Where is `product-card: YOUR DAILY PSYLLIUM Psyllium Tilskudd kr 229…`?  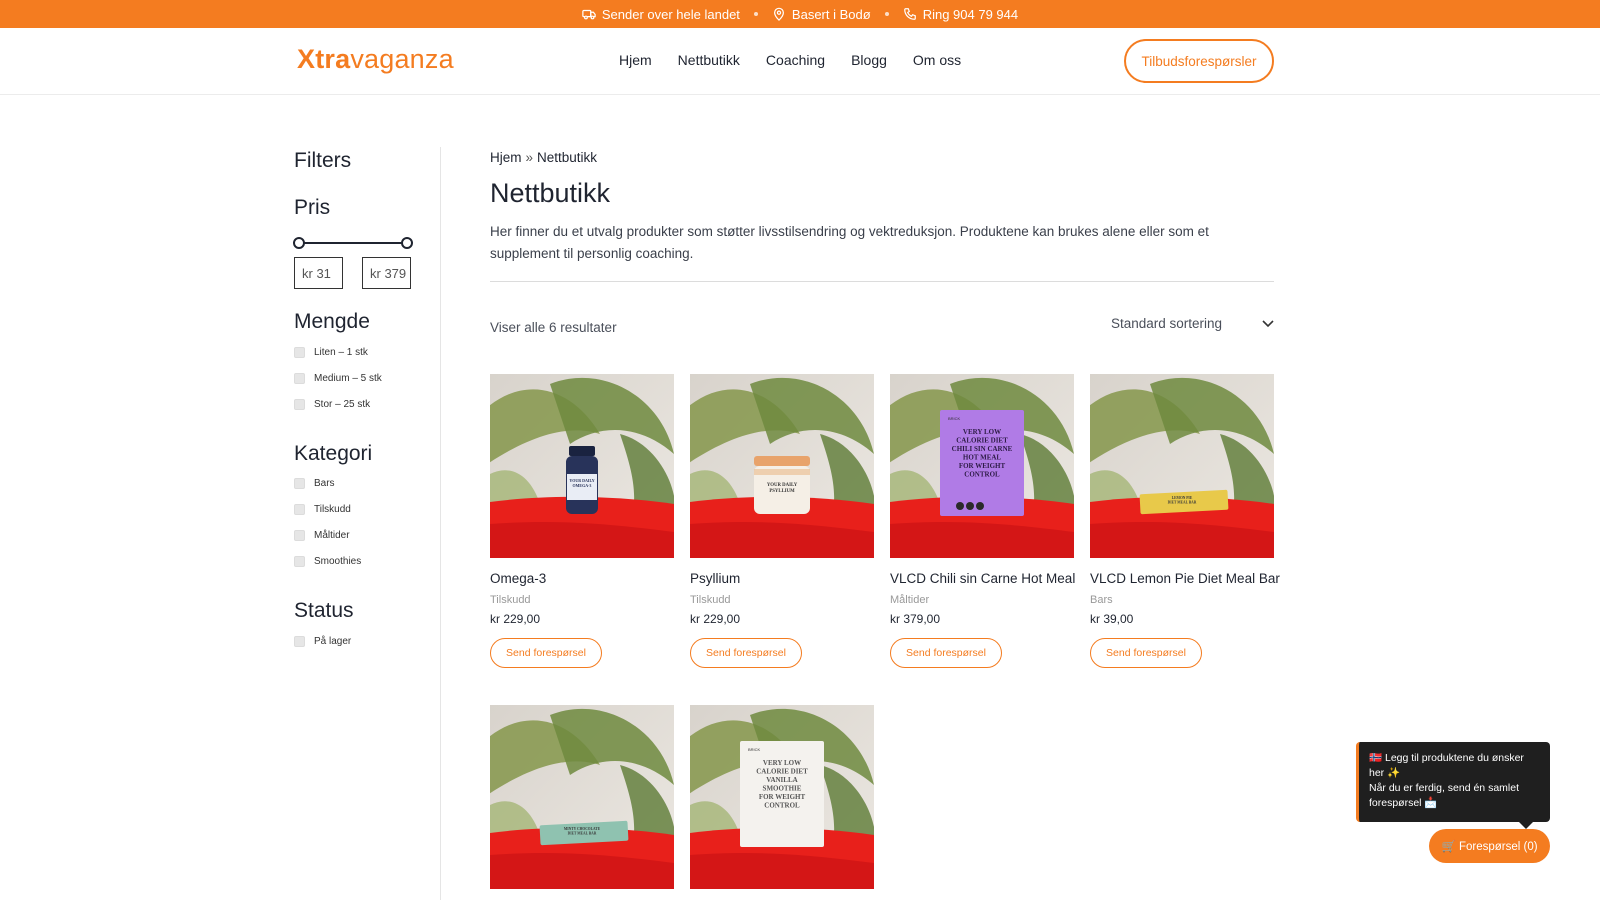 product-card: YOUR DAILY PSYLLIUM Psyllium Tilskudd kr 229… is located at coordinates (782, 521).